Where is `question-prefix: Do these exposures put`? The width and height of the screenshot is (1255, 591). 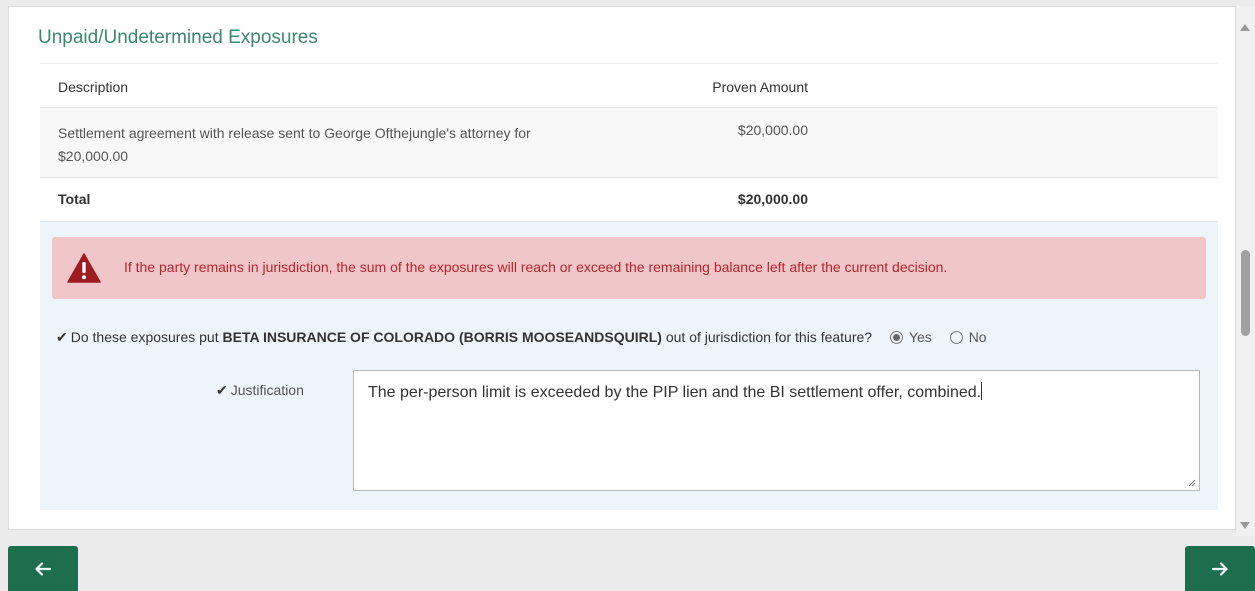 question-prefix: Do these exposures put is located at coordinates (146, 337).